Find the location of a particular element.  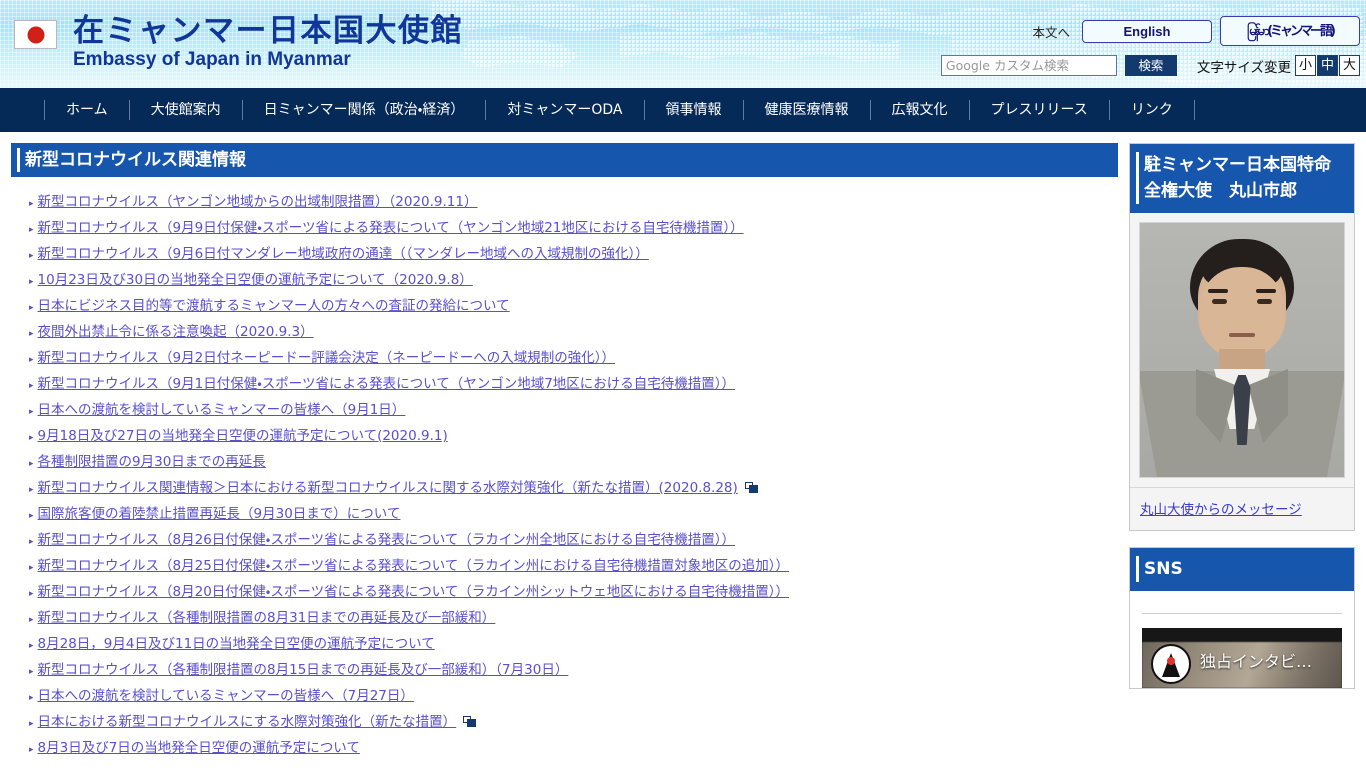

list-item: ▸ 10月23日及び30日の当地発全日空便の運航予定について（2020.9.8） is located at coordinates (564, 280).